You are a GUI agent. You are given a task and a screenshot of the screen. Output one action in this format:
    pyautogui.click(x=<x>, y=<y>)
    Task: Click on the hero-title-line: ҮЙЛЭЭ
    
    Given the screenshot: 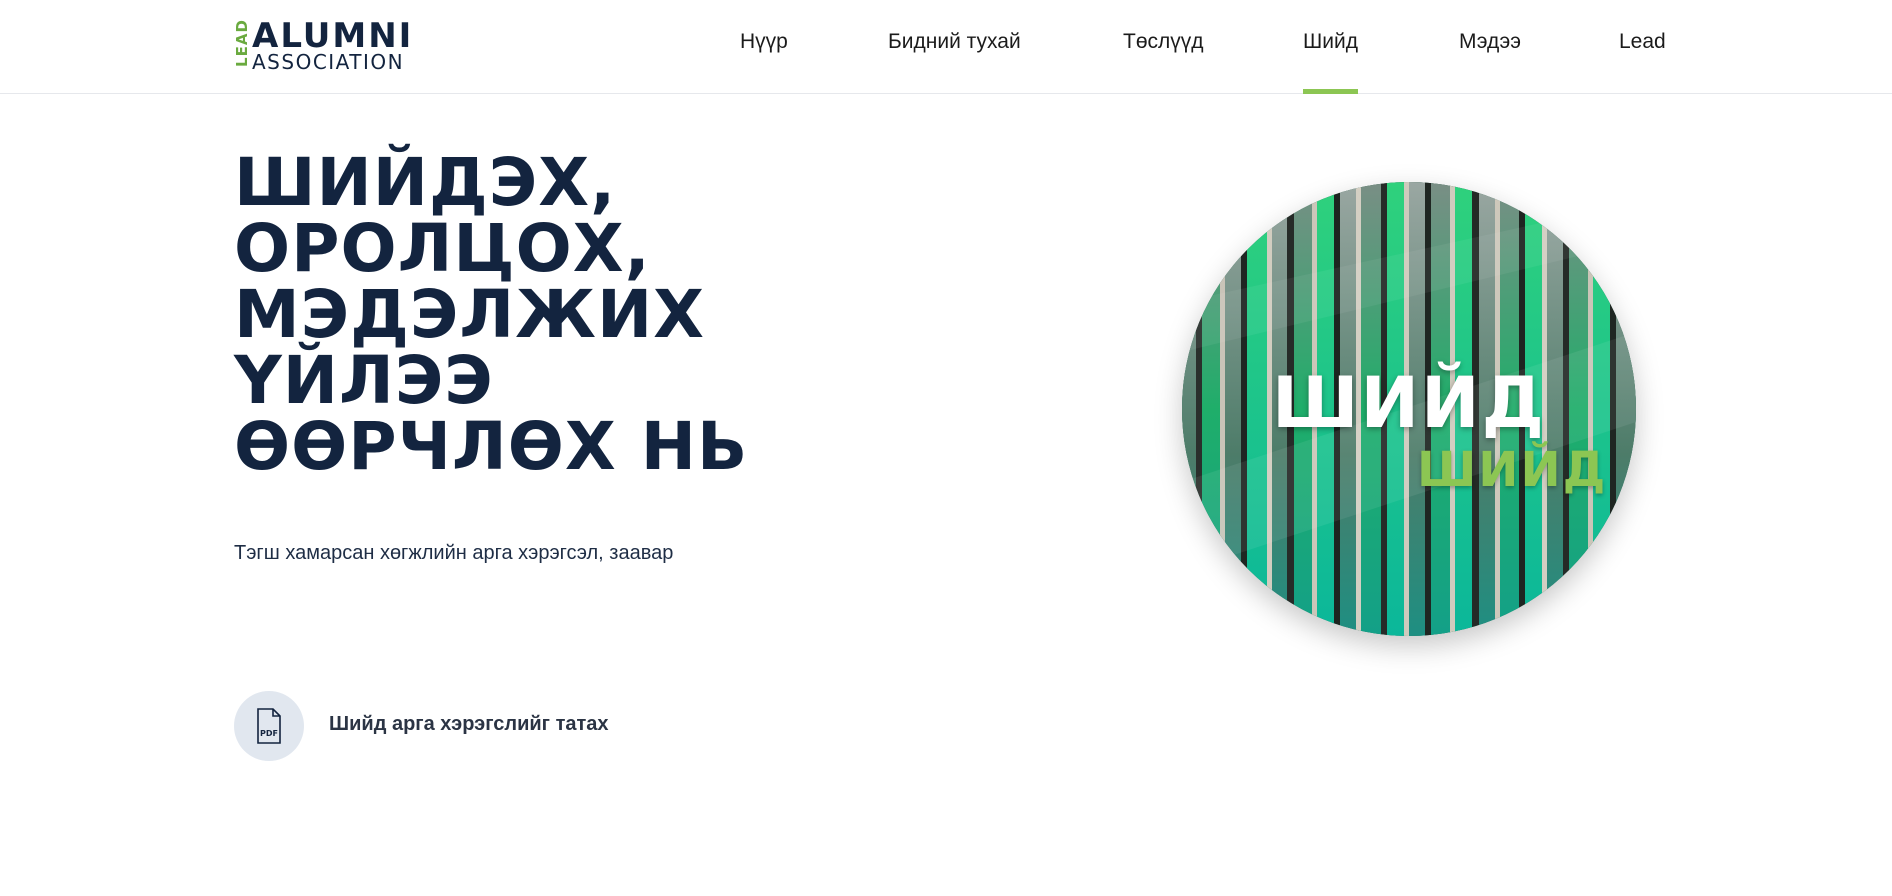 What is the action you would take?
    pyautogui.click(x=364, y=380)
    